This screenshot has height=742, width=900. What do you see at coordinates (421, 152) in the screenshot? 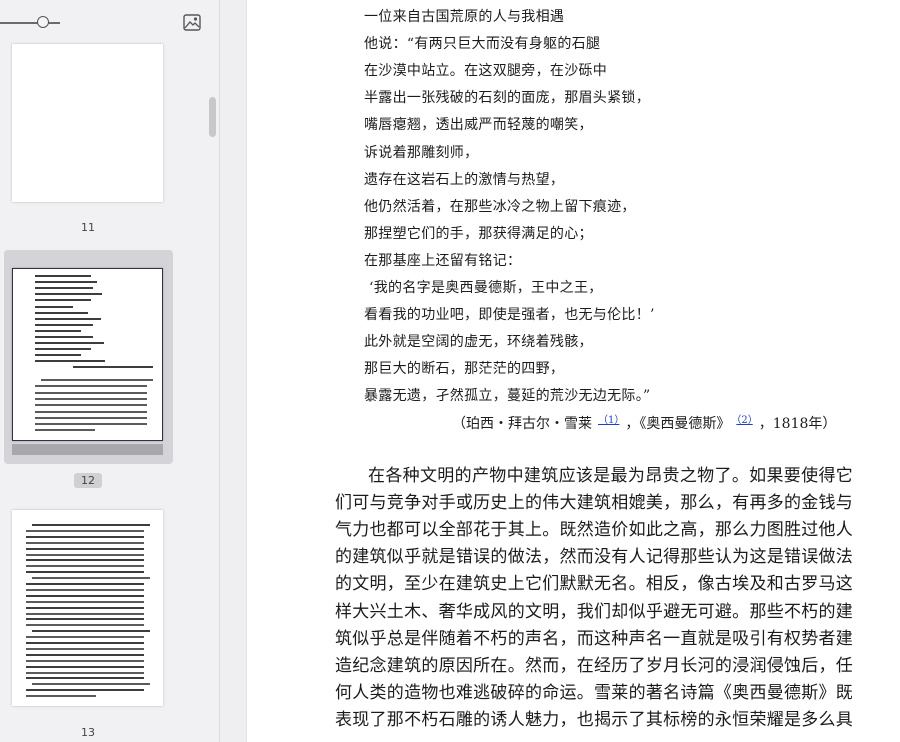
I see `poem-line: 诉说着那雕刻师，` at bounding box center [421, 152].